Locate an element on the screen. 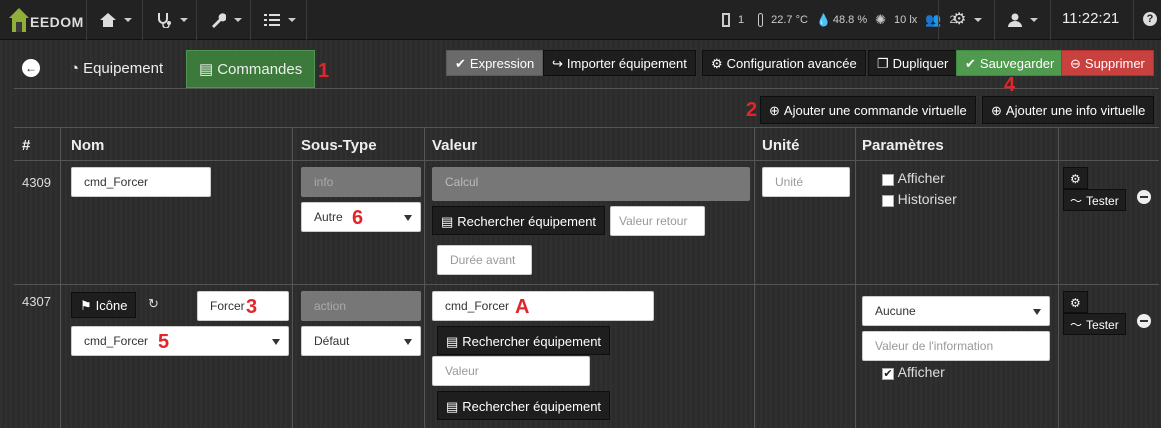  row1-config-button: ⚙ is located at coordinates (1075, 178).